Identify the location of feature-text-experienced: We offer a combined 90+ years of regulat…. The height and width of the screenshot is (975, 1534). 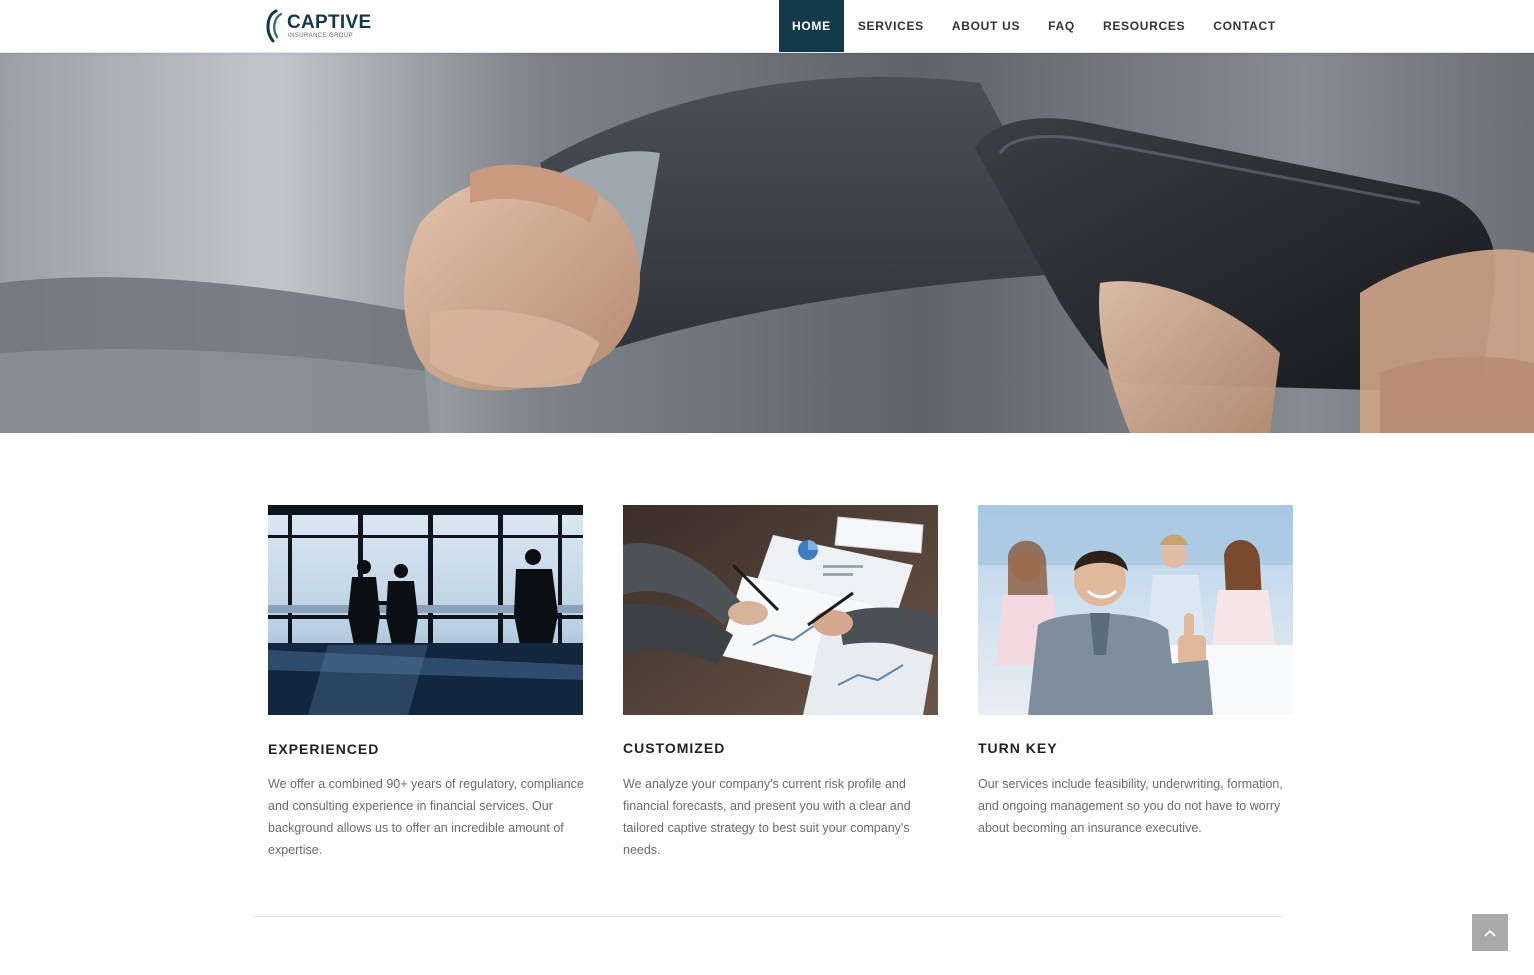
(427, 817).